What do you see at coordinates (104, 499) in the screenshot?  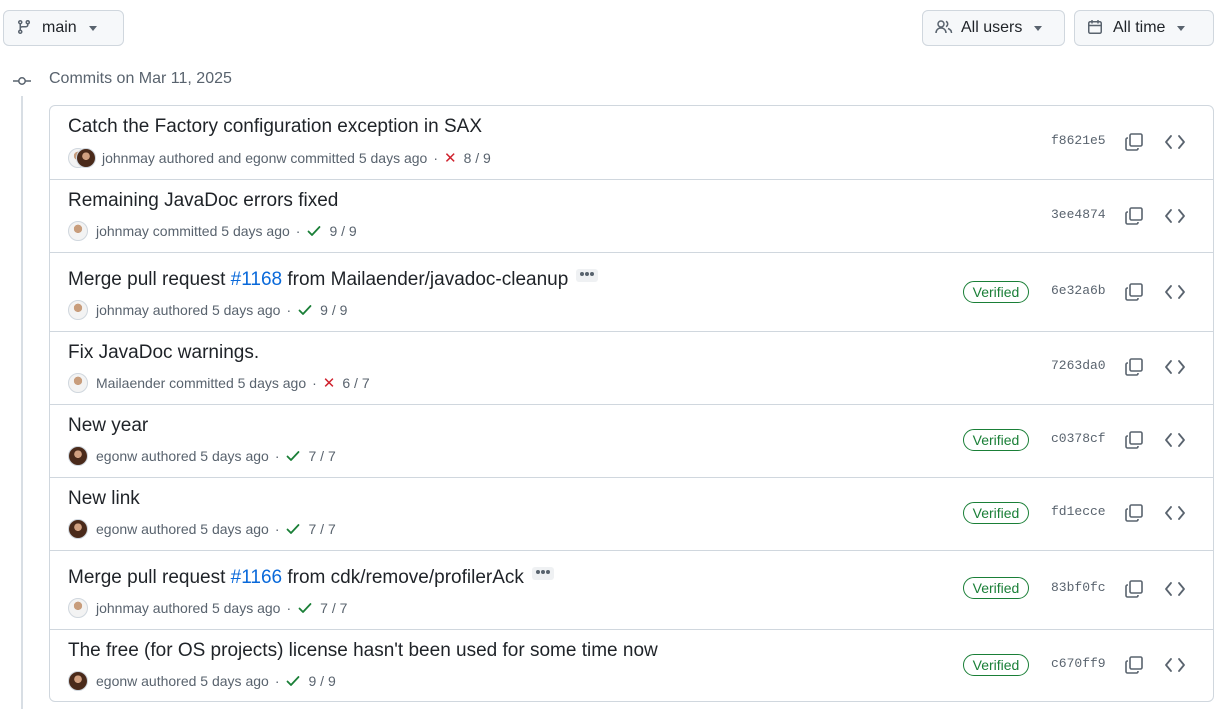 I see `commit-title: New link` at bounding box center [104, 499].